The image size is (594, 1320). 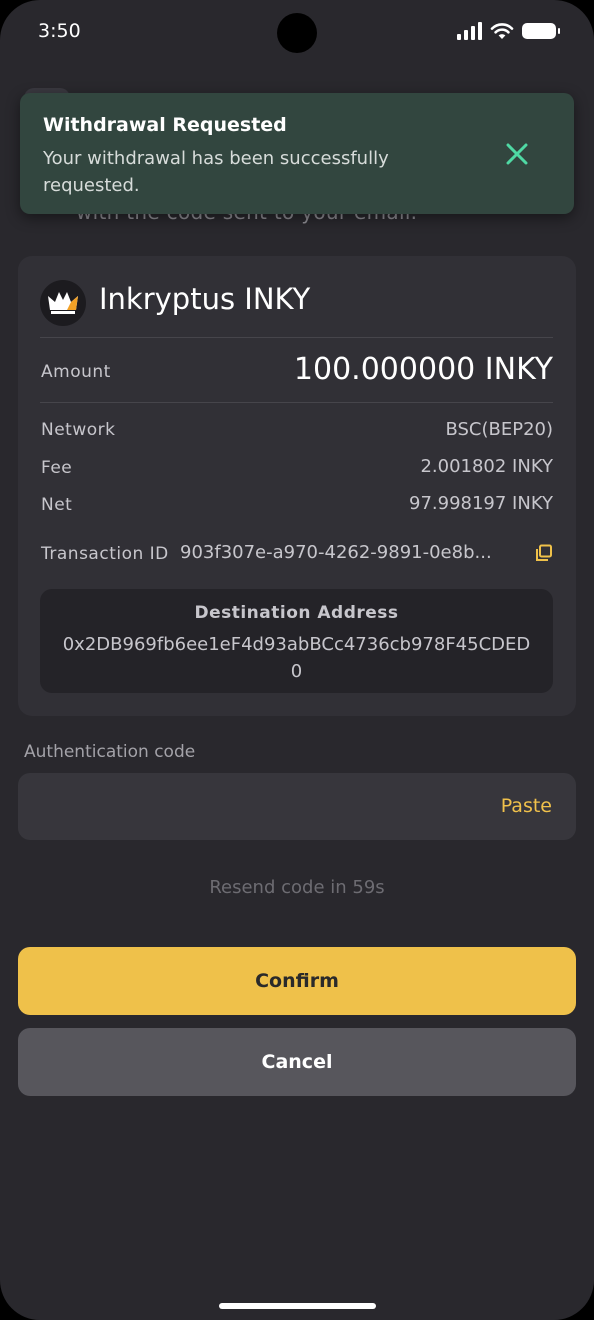 What do you see at coordinates (297, 1062) in the screenshot?
I see `cancel-button: Cancel` at bounding box center [297, 1062].